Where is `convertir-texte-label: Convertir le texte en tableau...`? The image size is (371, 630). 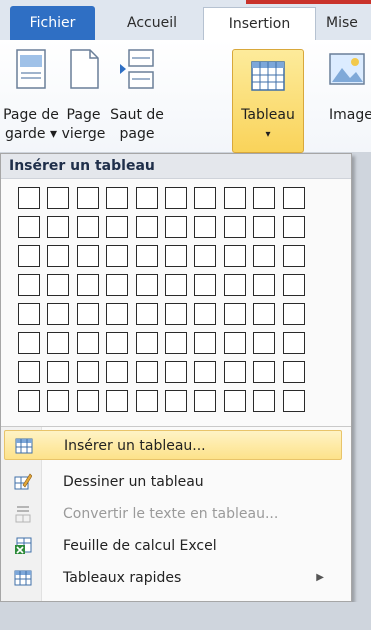 convertir-texte-label: Convertir le texte en tableau... is located at coordinates (171, 514).